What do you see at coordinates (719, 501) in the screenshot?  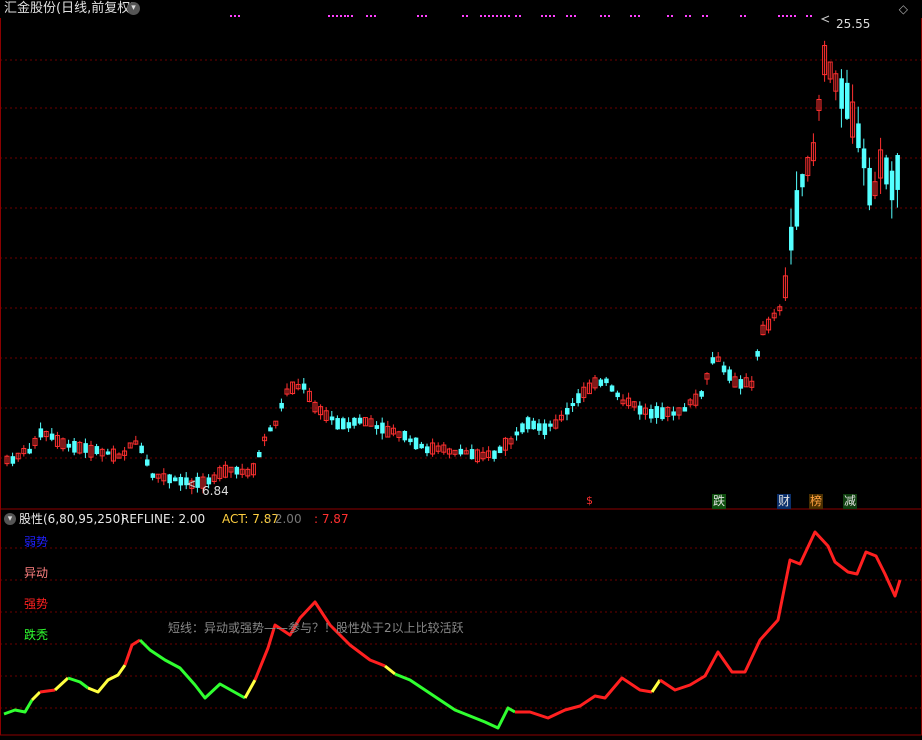 I see `event-tag-fall: 跌` at bounding box center [719, 501].